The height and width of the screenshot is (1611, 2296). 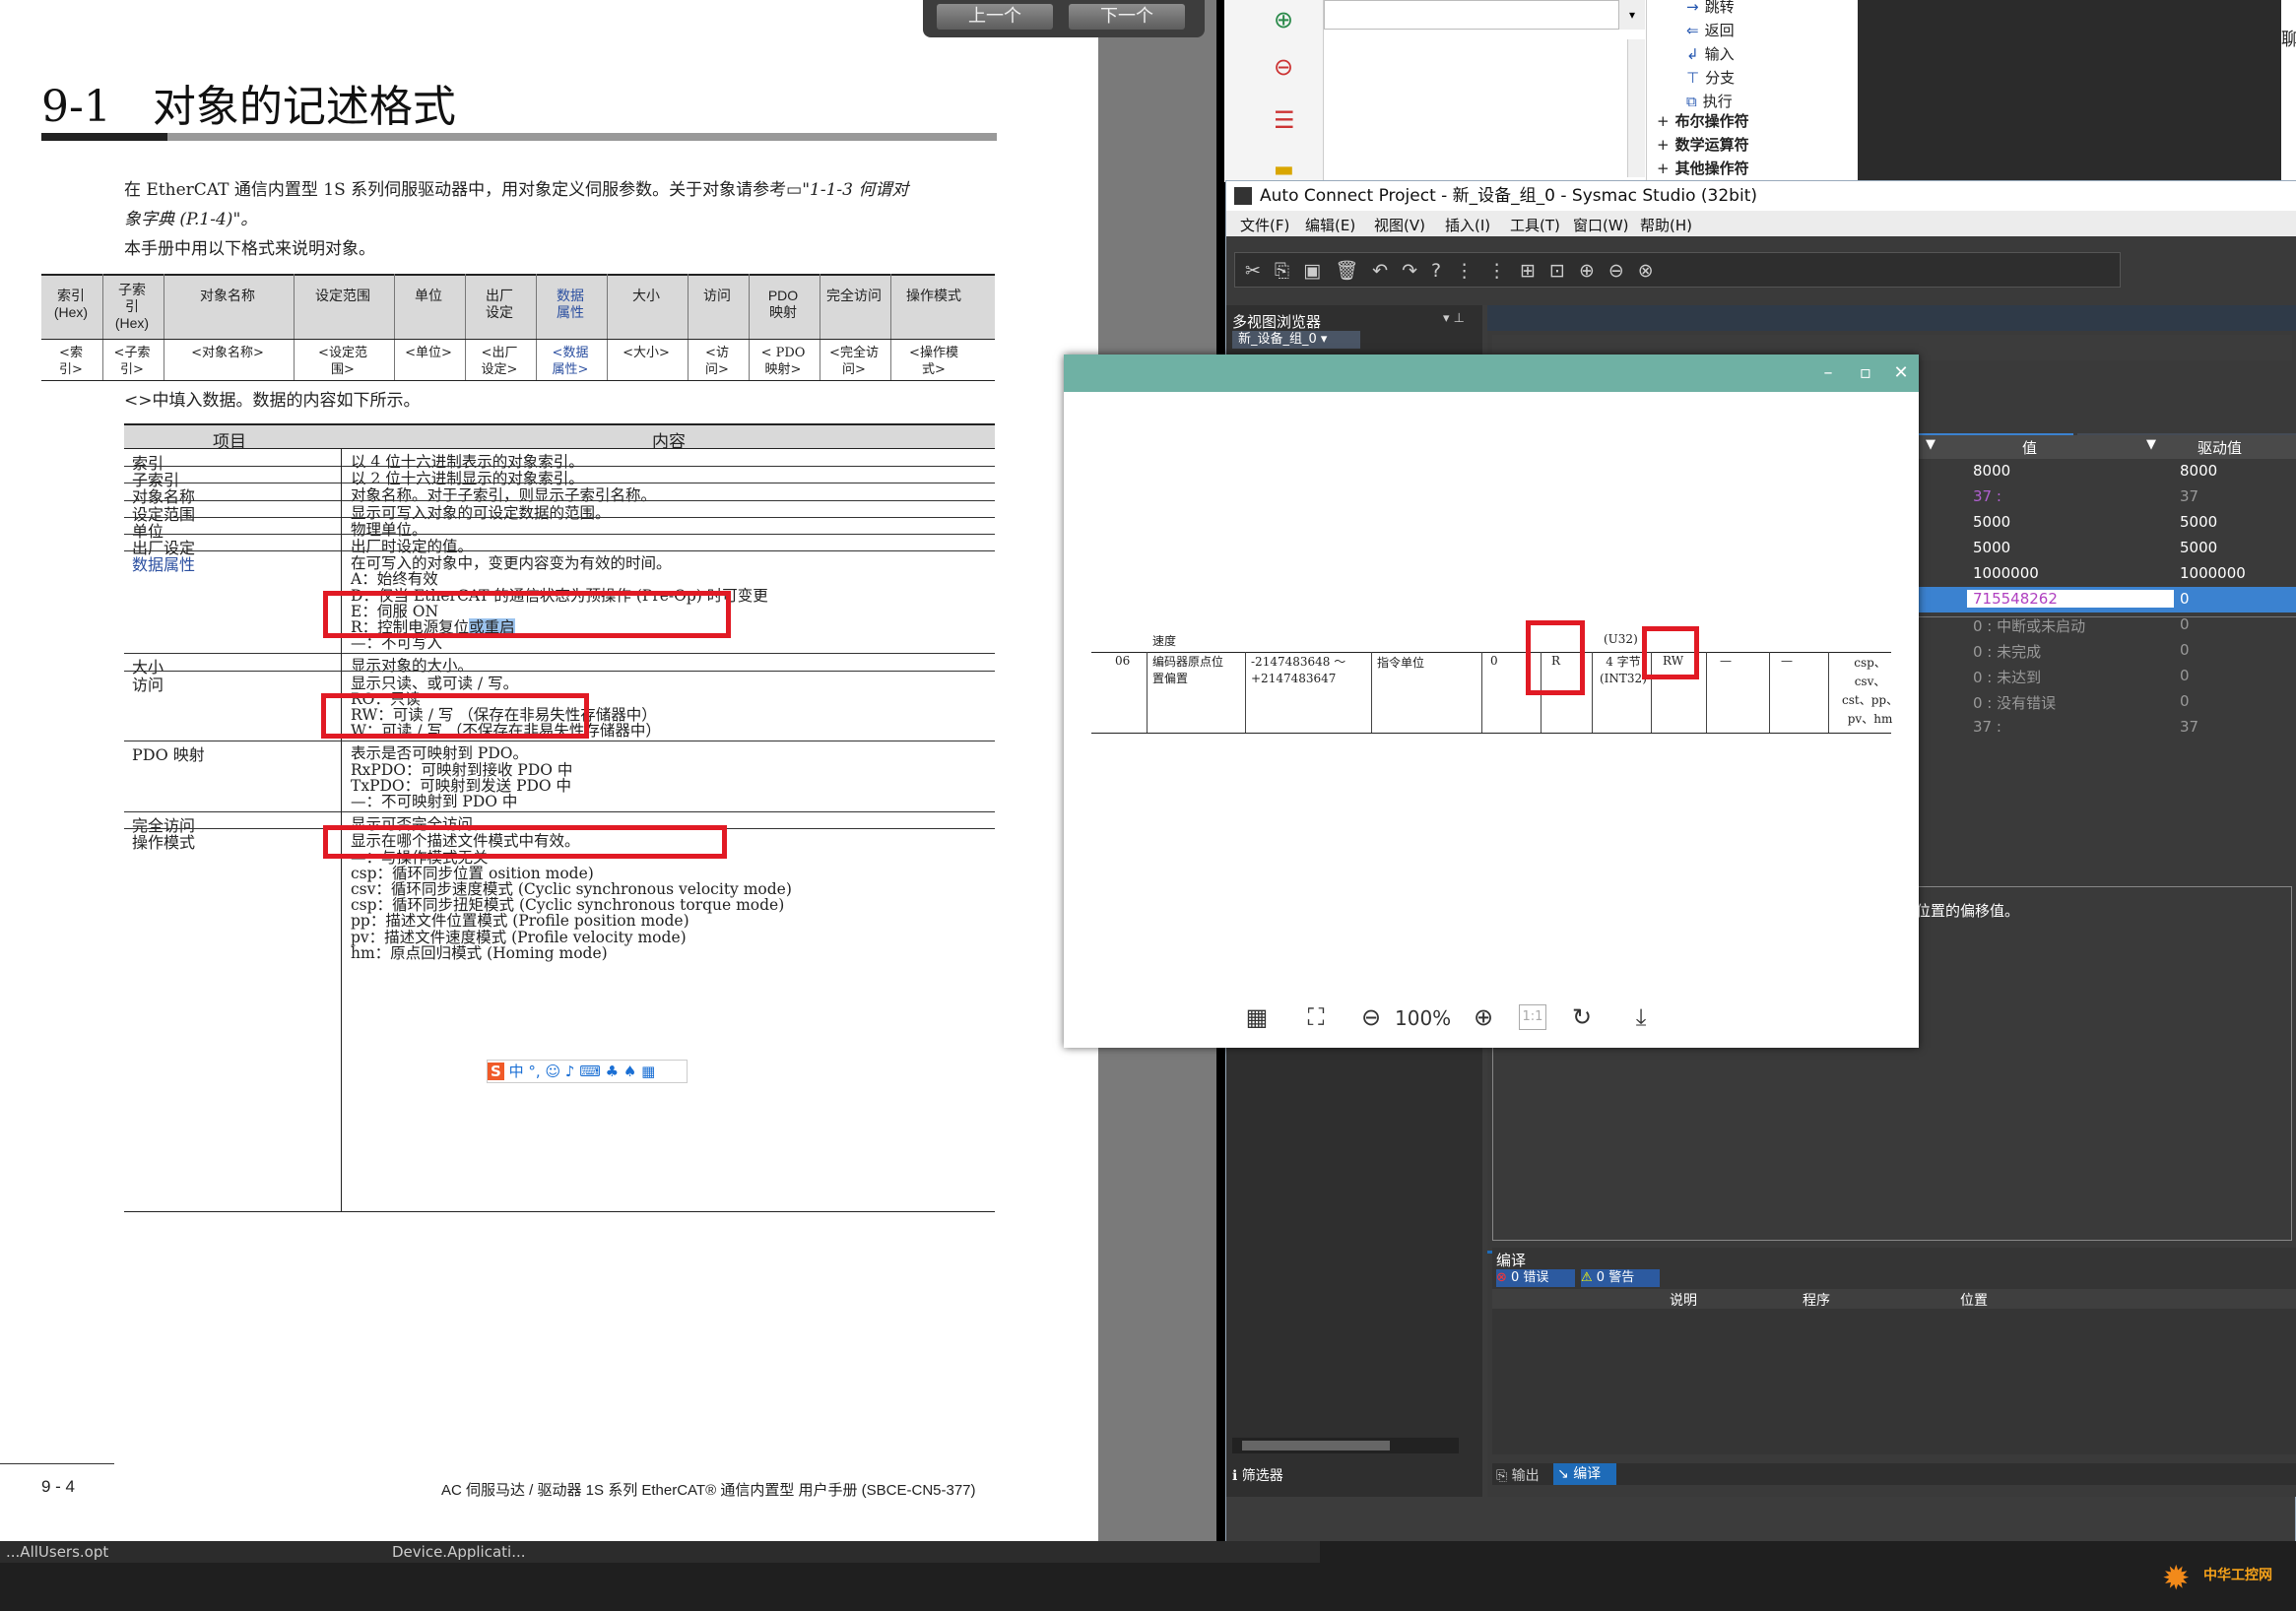 I want to click on menu-item: 帮助(H), so click(x=1666, y=225).